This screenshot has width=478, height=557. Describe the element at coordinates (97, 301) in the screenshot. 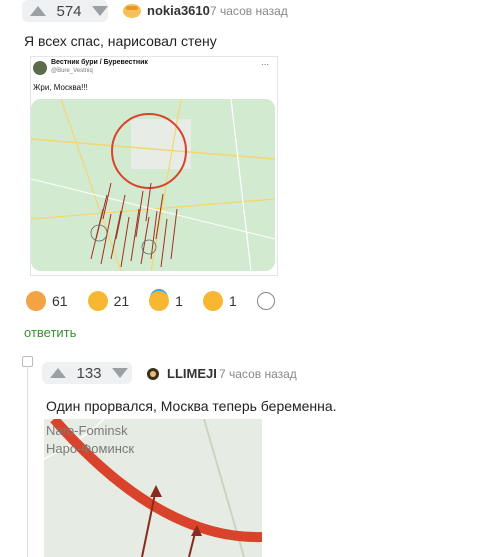

I see `laugh-tears-icon` at that location.